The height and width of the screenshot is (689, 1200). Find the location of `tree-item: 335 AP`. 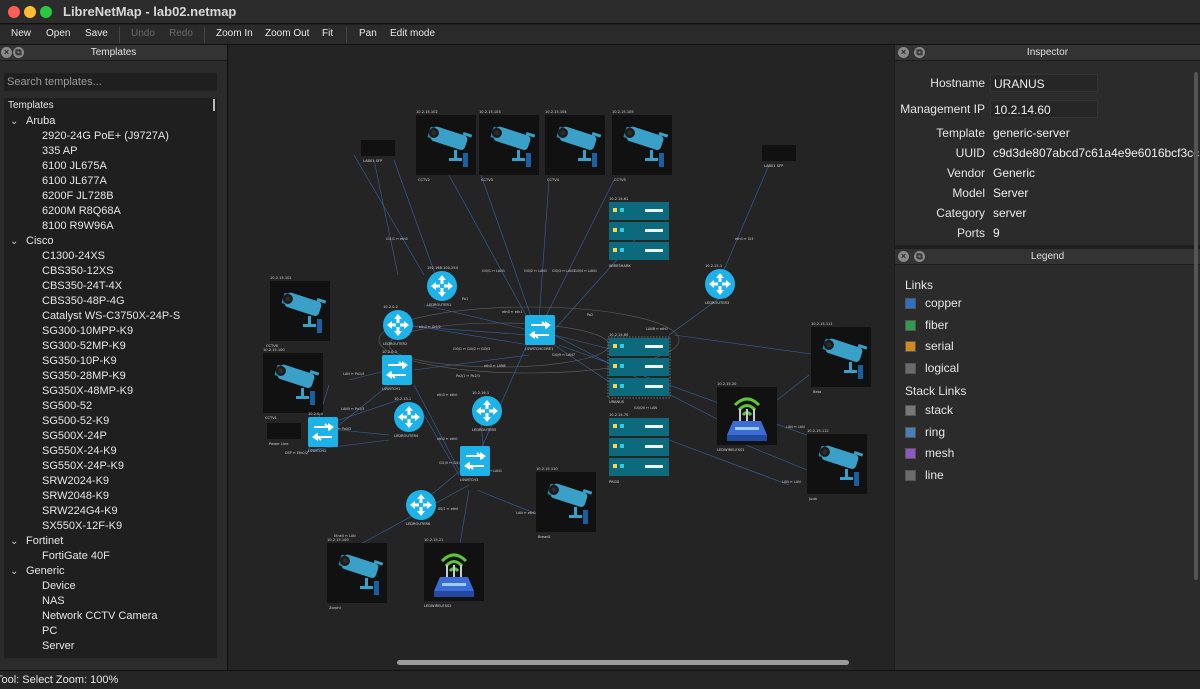

tree-item: 335 AP is located at coordinates (59, 151).